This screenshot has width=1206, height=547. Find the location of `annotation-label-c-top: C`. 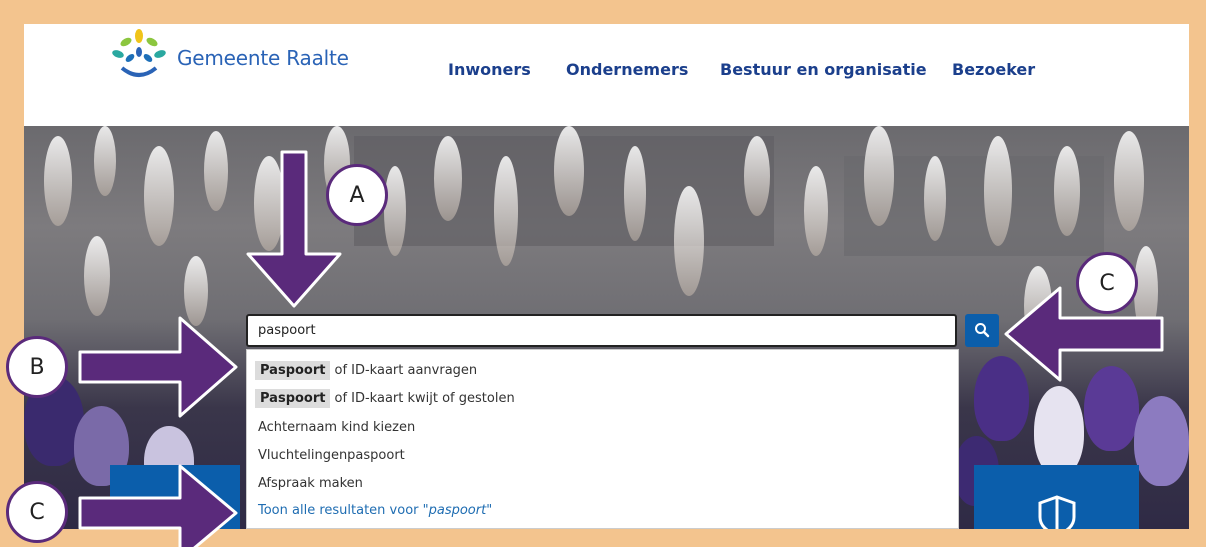

annotation-label-c-top: C is located at coordinates (1107, 283).